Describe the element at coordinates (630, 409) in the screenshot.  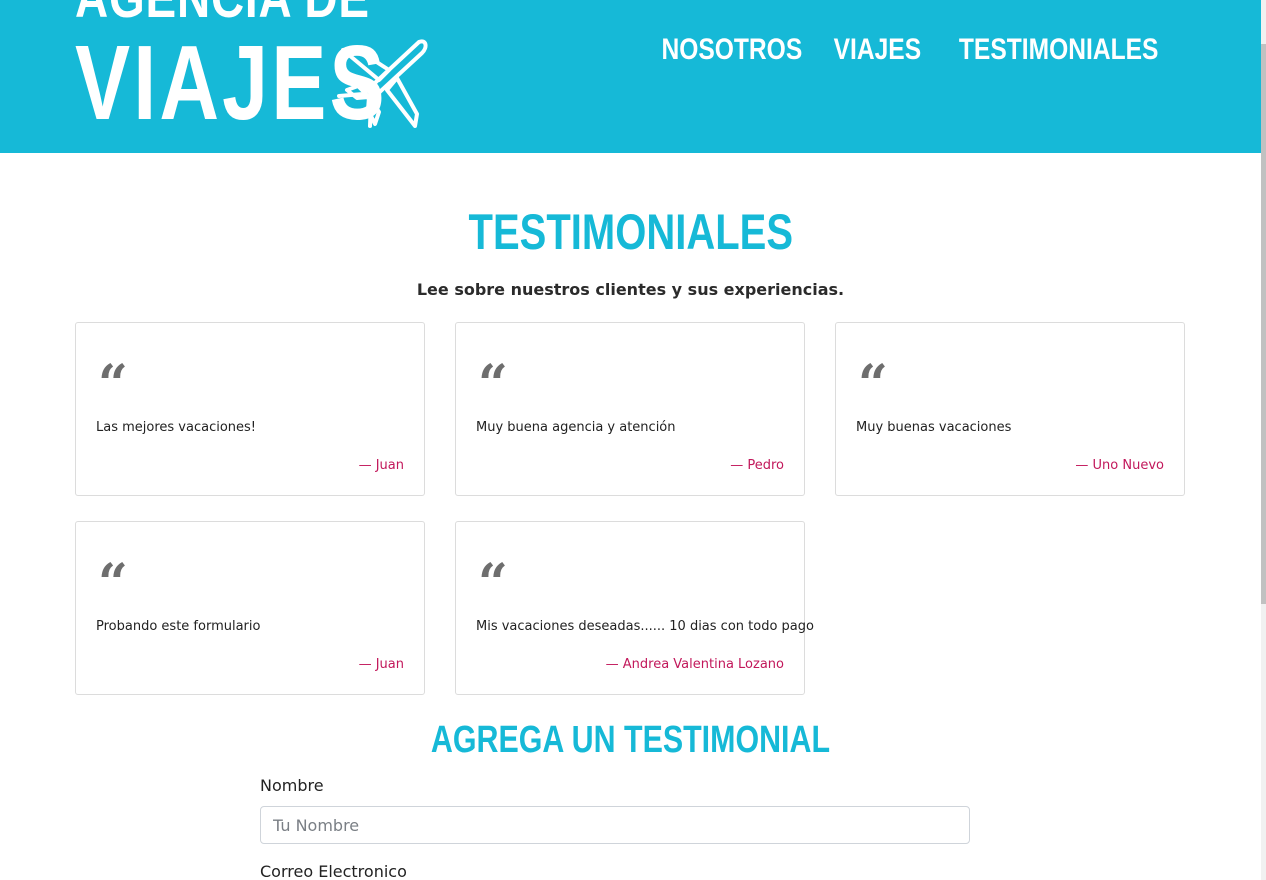
I see `testimonial-card: “ Muy buena agencia y atención — Pedro` at that location.